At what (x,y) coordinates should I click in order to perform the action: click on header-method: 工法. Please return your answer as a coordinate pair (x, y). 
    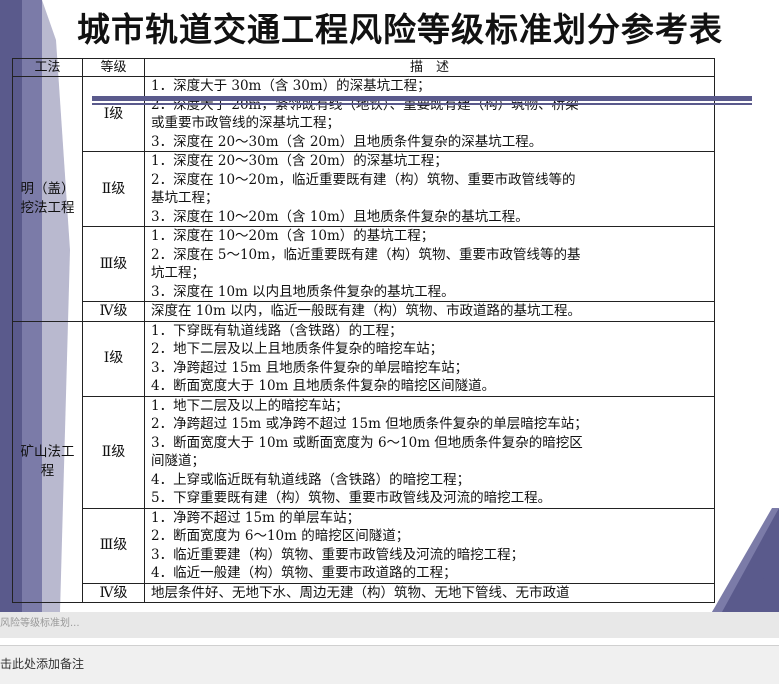
    Looking at the image, I should click on (47, 67).